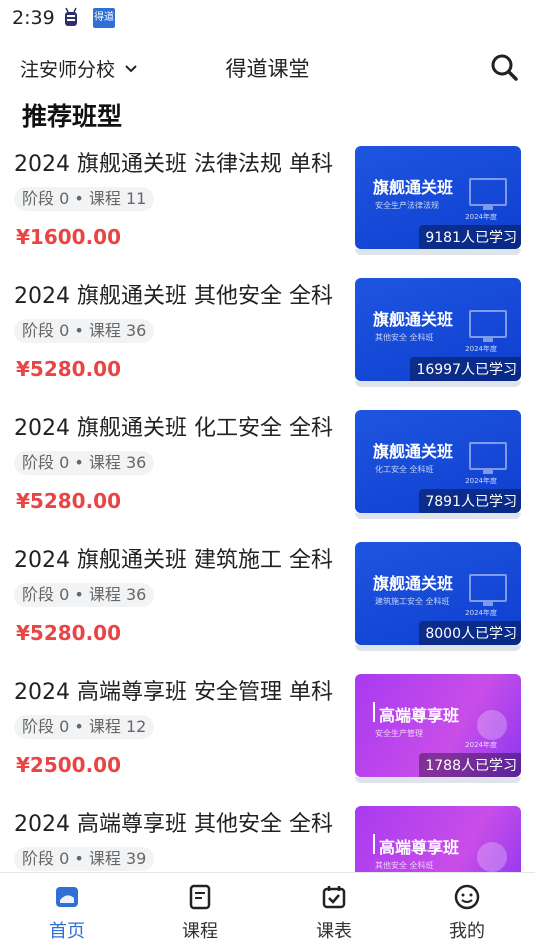 The height and width of the screenshot is (952, 535). I want to click on course-icon, so click(200, 897).